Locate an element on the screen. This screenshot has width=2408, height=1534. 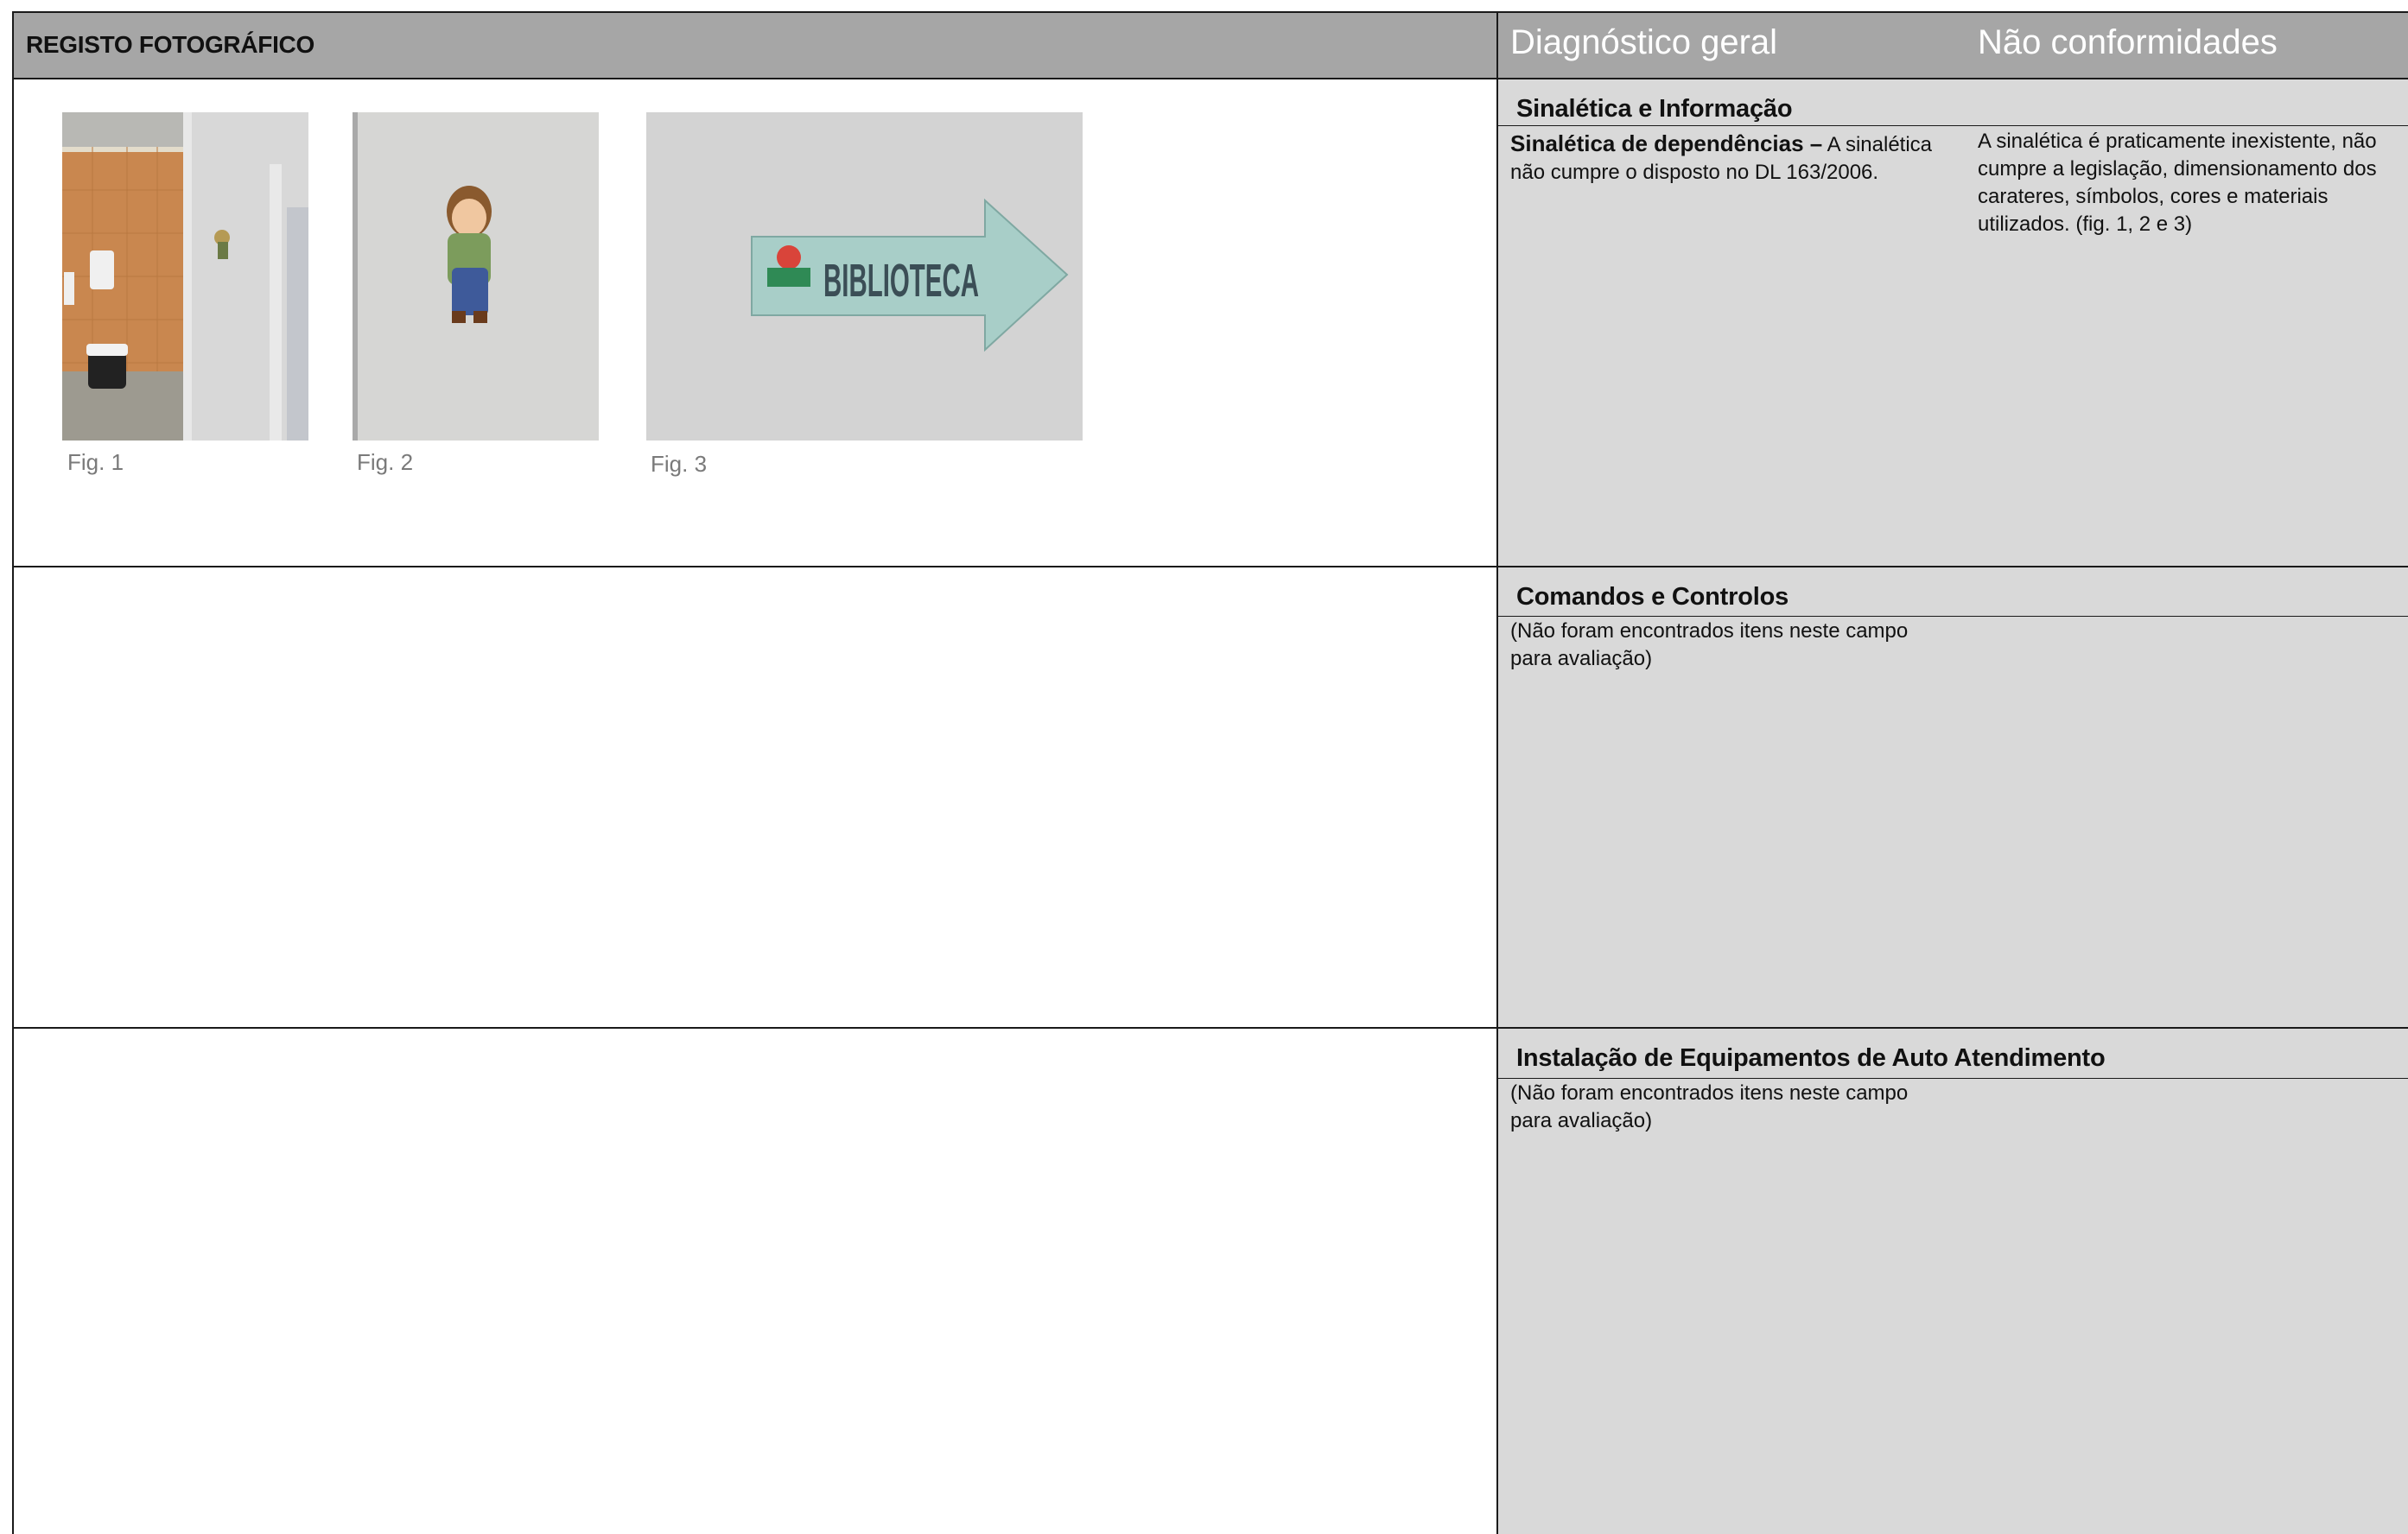
table-top-border is located at coordinates (1210, 12).